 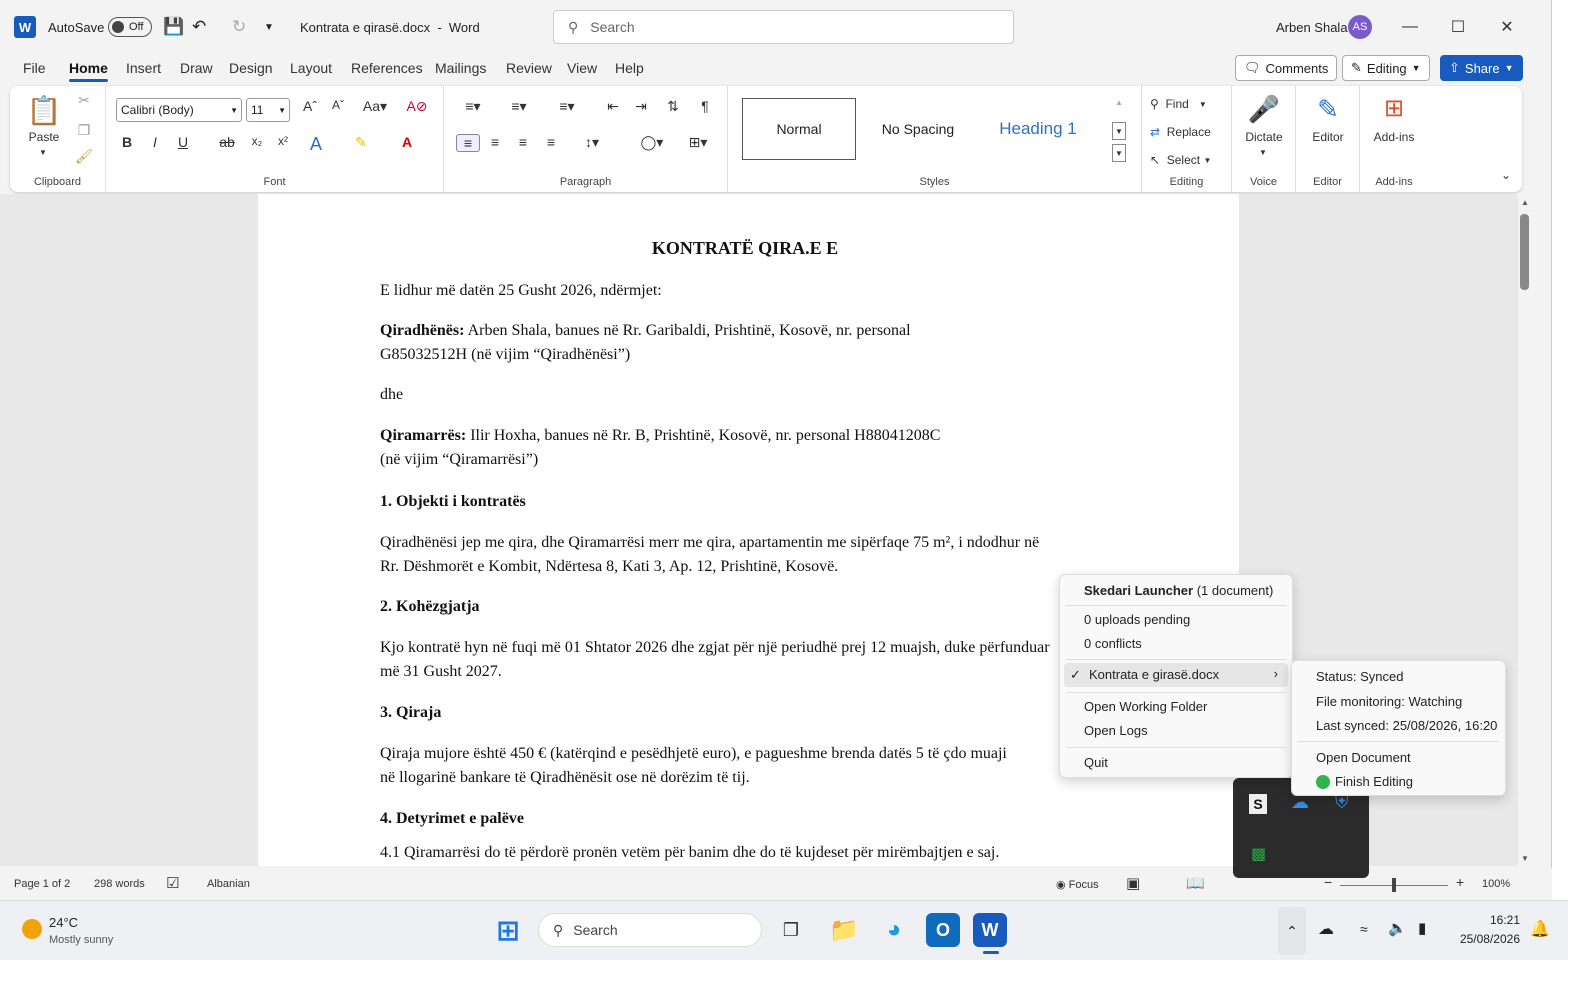 I want to click on styles-scroll-up-icon: ▲, so click(x=1119, y=102).